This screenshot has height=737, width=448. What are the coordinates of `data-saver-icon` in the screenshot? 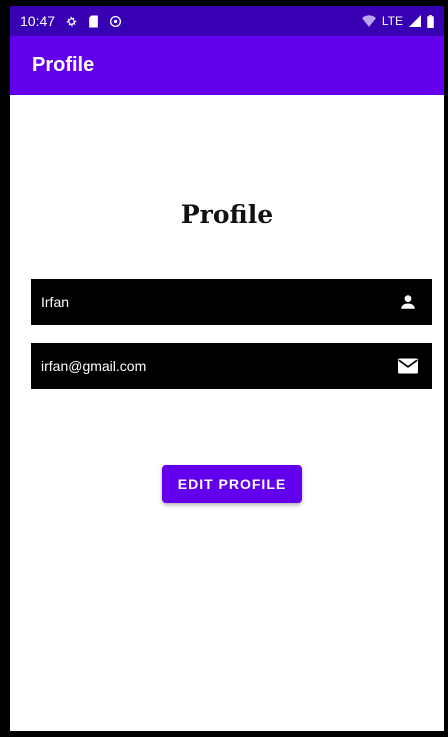 It's located at (115, 21).